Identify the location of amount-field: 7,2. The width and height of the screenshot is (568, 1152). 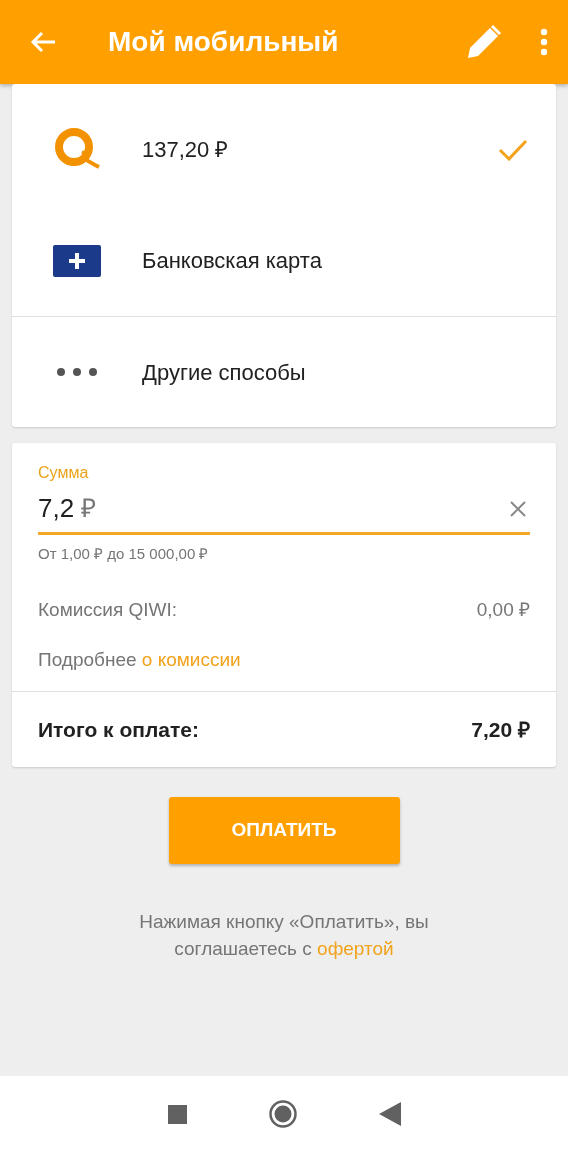
(57, 508).